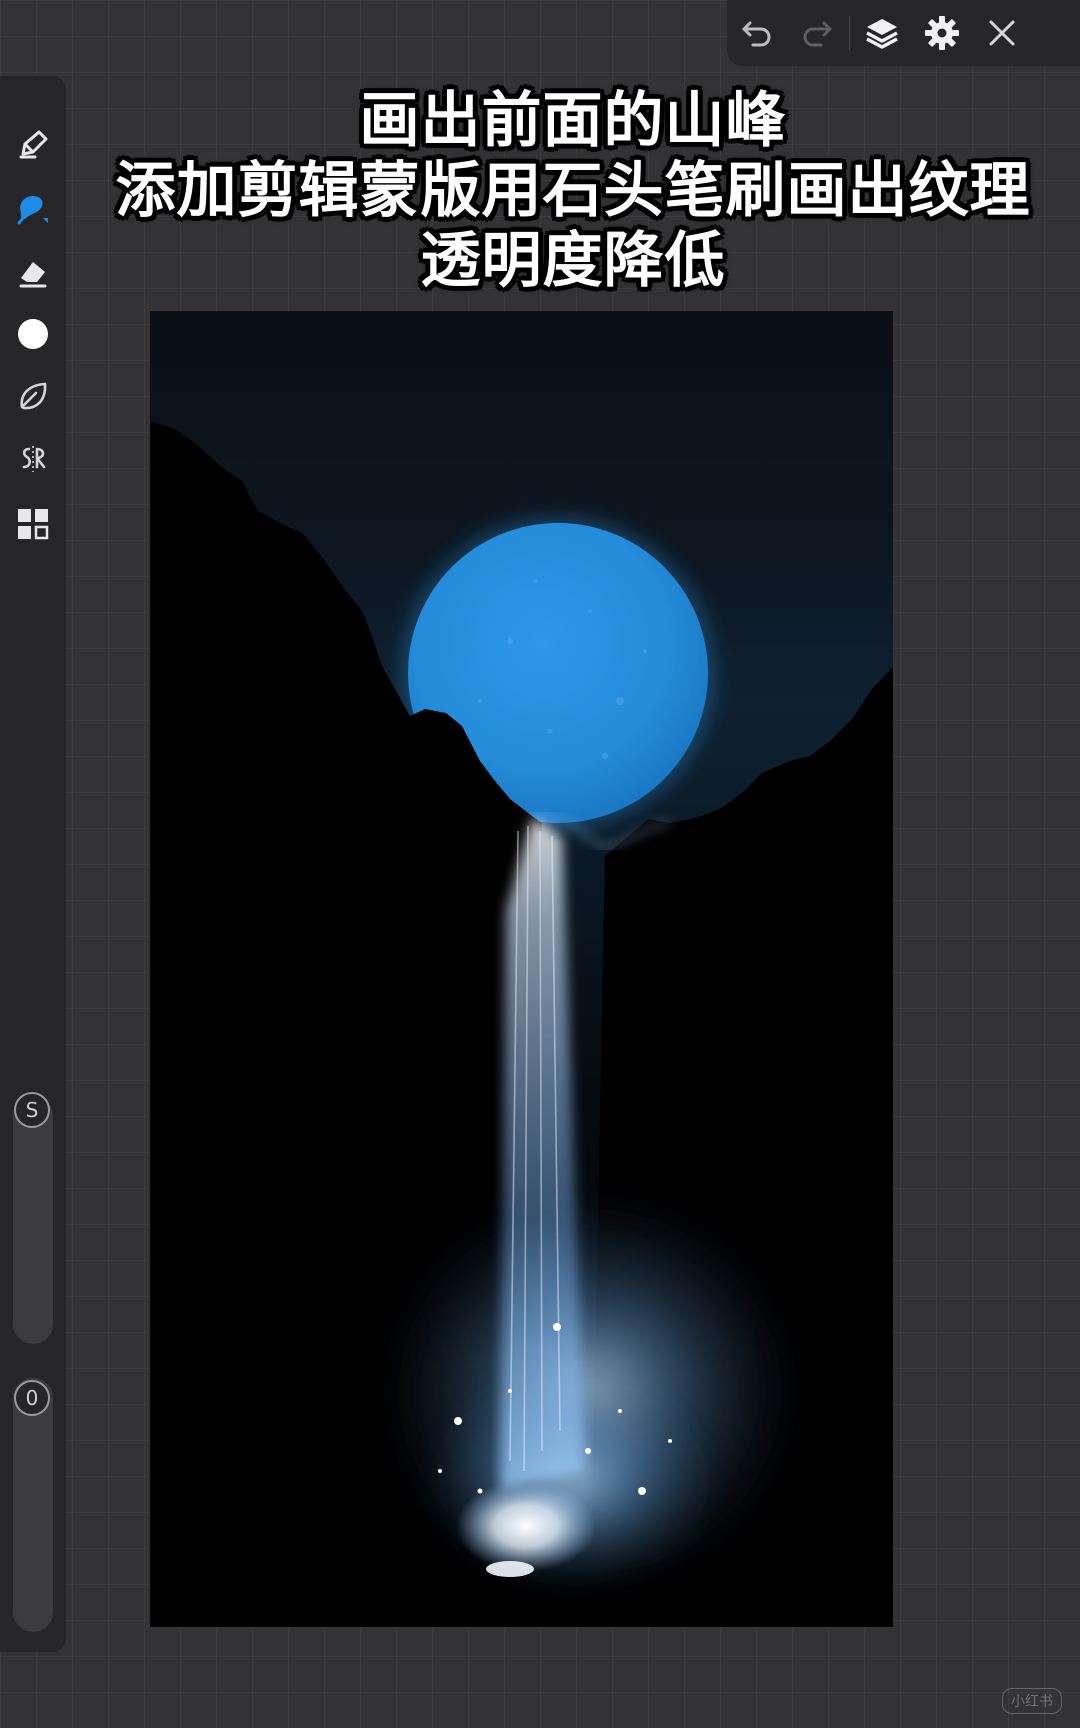  Describe the element at coordinates (33, 1505) in the screenshot. I see `opacity-slider` at that location.